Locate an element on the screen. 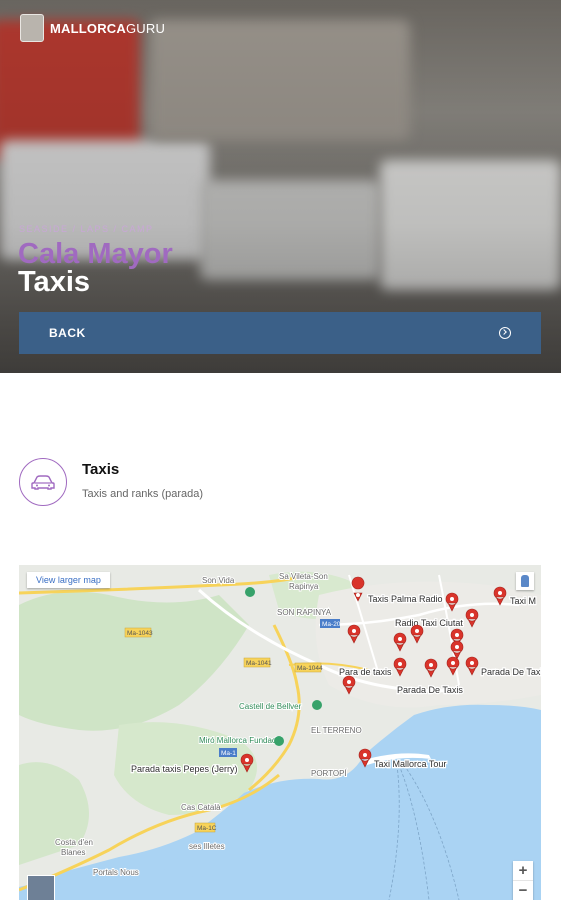 This screenshot has height=900, width=561. road-shield: Ma-1 is located at coordinates (228, 752).